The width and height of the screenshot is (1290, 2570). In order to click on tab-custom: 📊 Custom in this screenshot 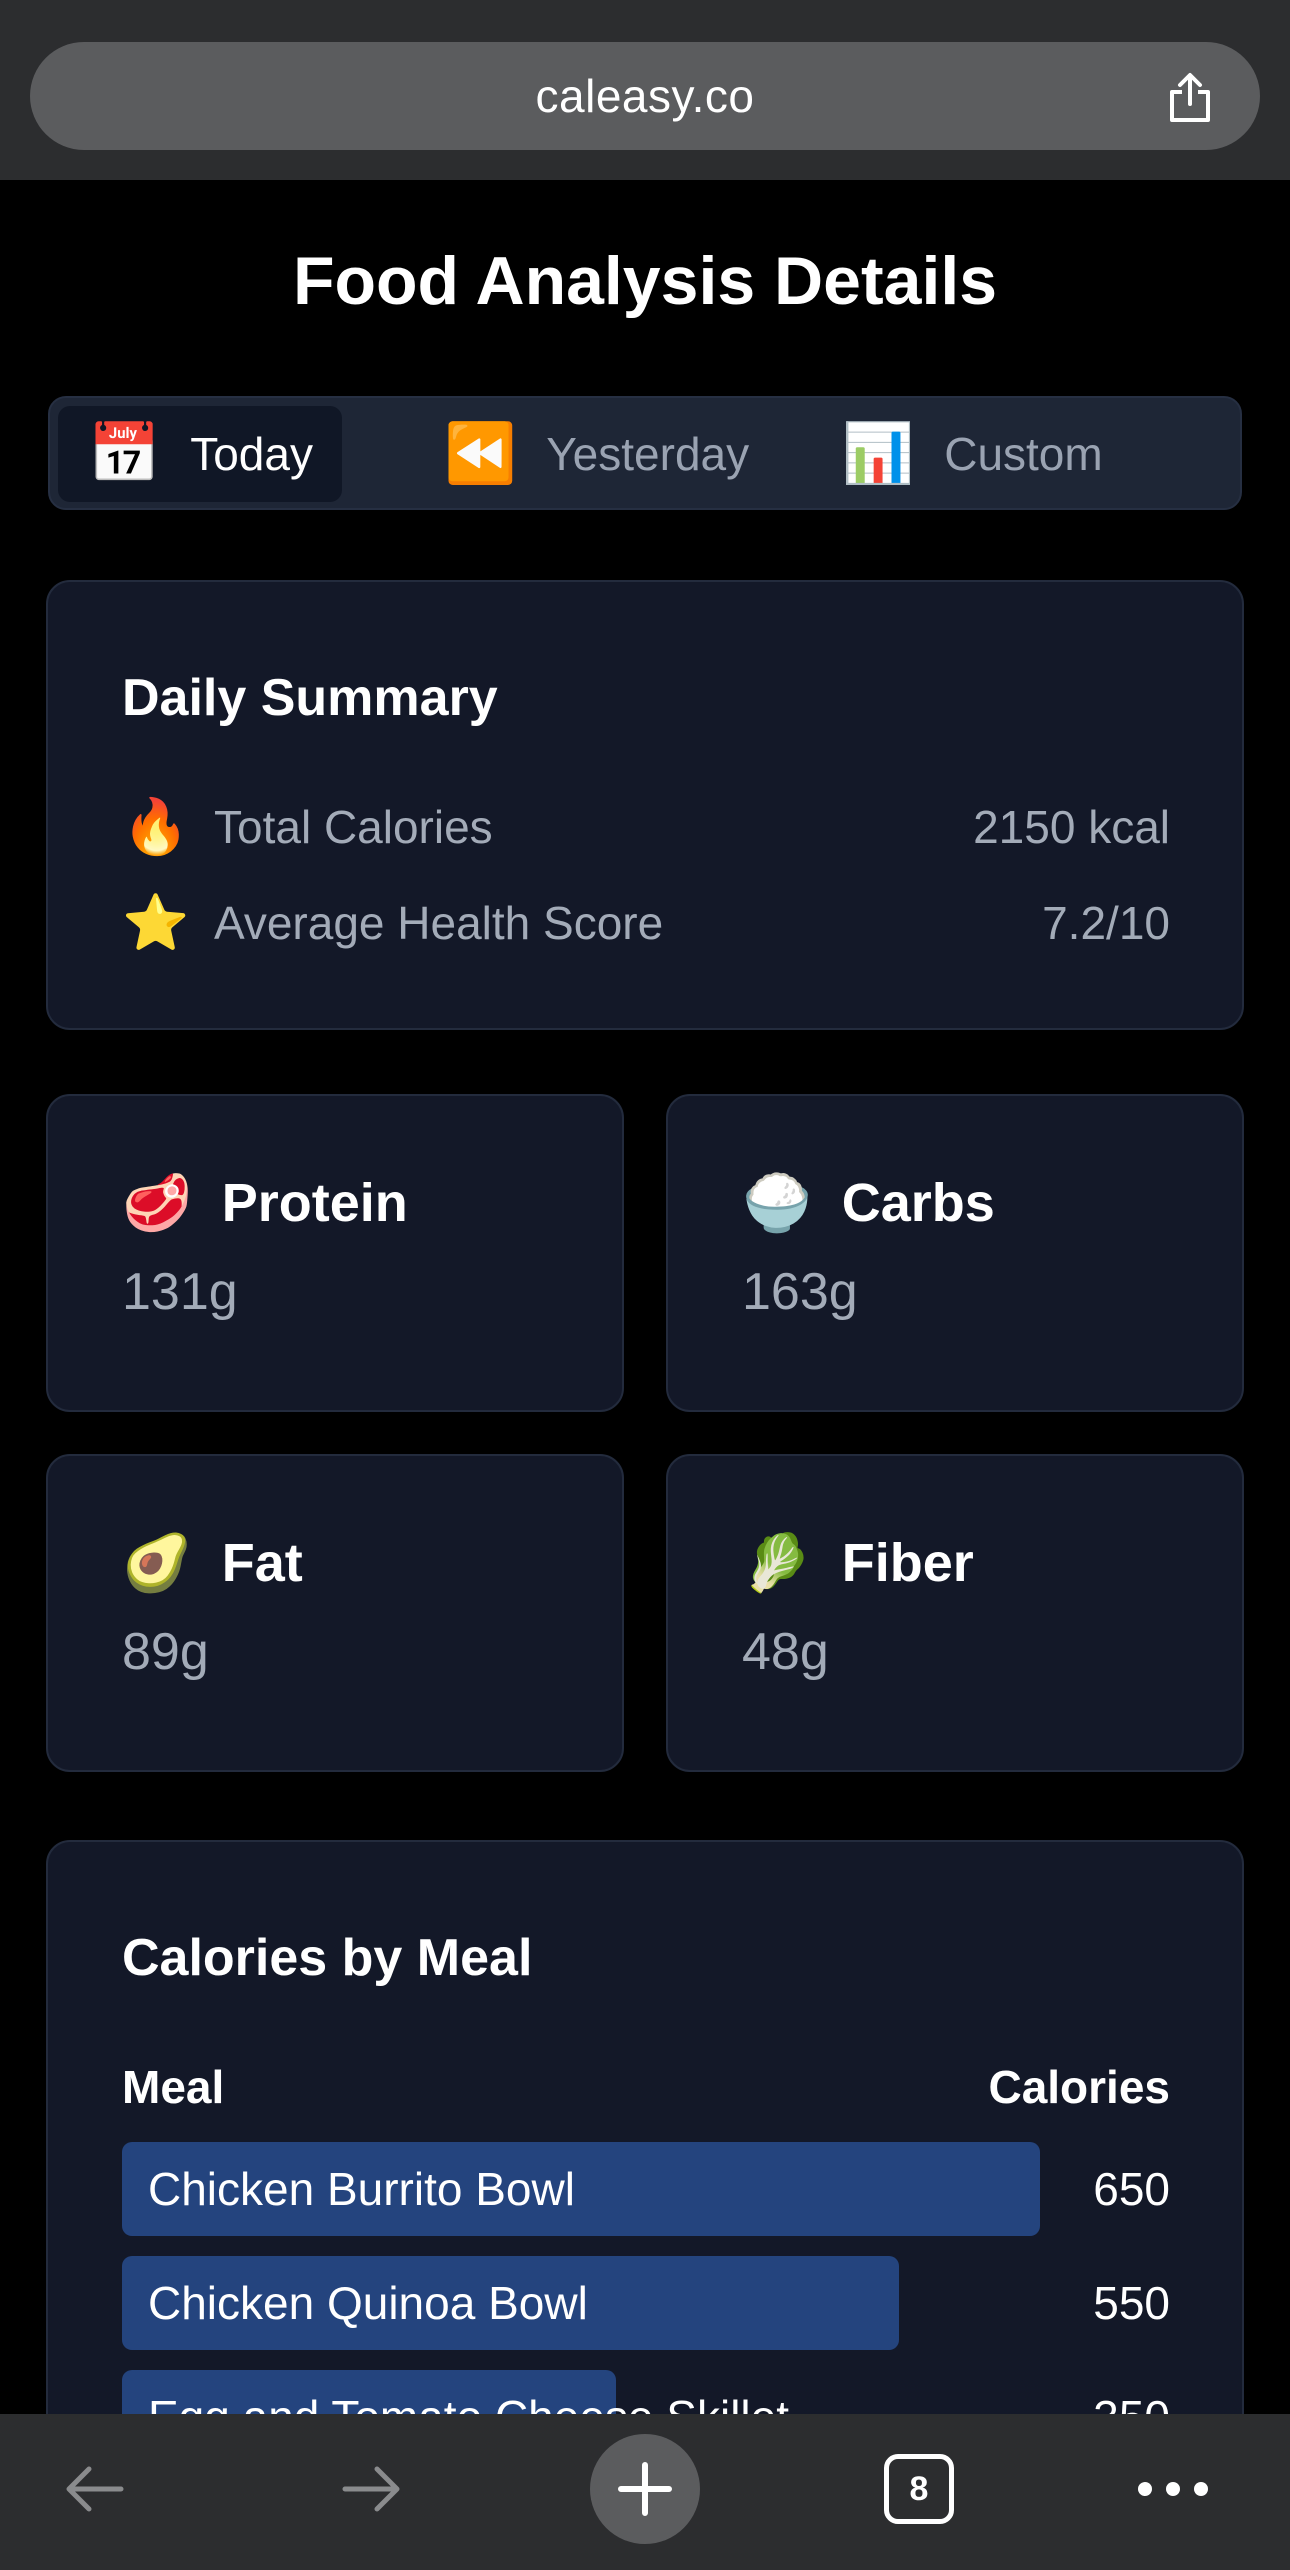, I will do `click(952, 454)`.